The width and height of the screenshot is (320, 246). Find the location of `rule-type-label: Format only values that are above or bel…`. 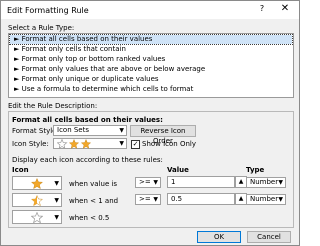

rule-type-label: Format only values that are above or bel… is located at coordinates (113, 69).